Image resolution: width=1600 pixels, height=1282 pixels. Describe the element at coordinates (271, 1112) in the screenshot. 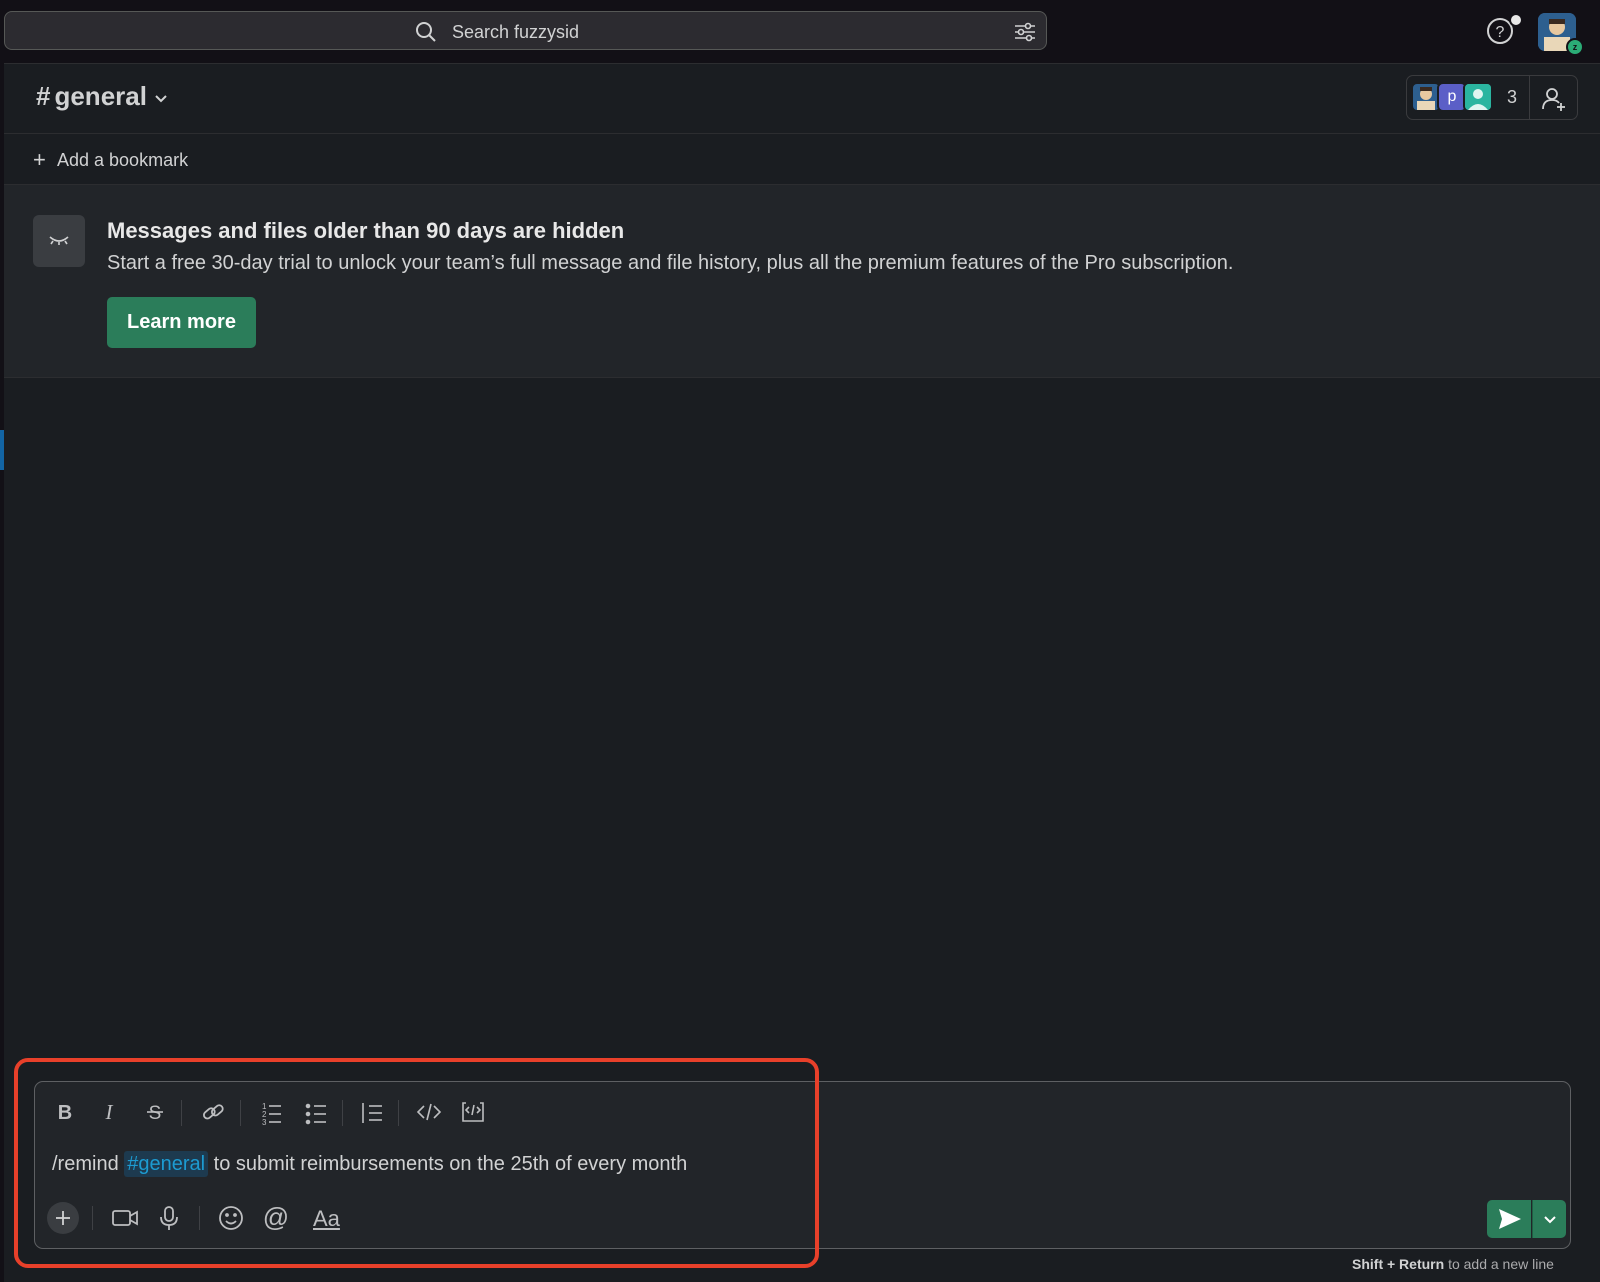

I see `numbered-list-icon: 123` at that location.